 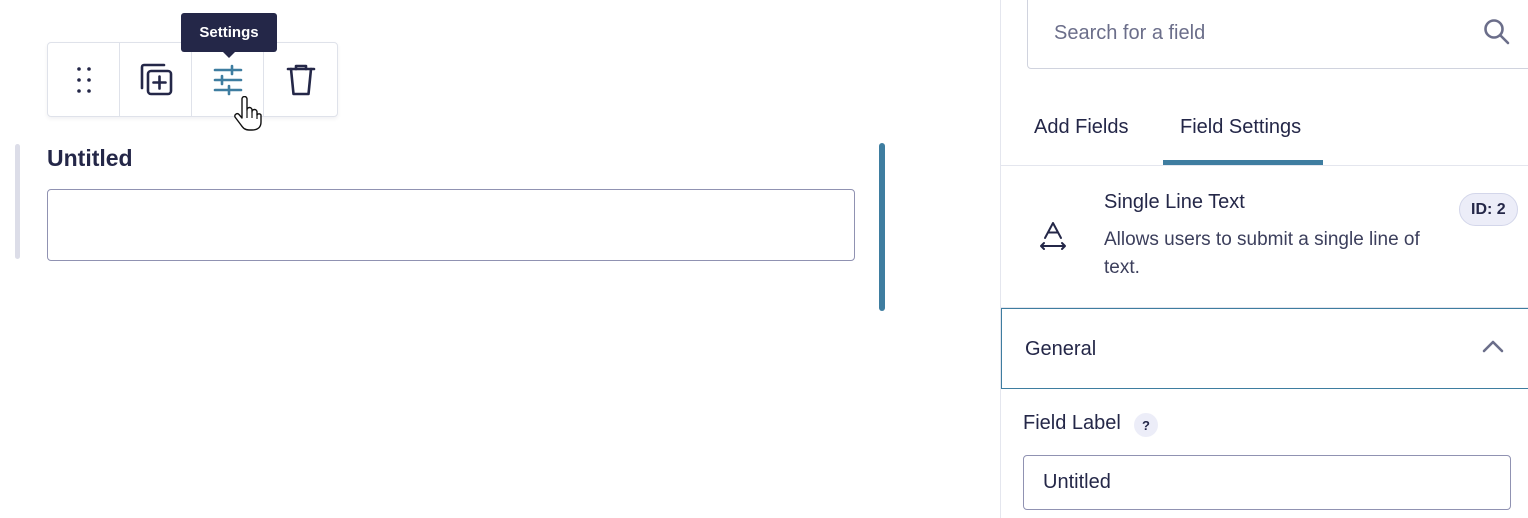 I want to click on field-search, so click(x=1277, y=34).